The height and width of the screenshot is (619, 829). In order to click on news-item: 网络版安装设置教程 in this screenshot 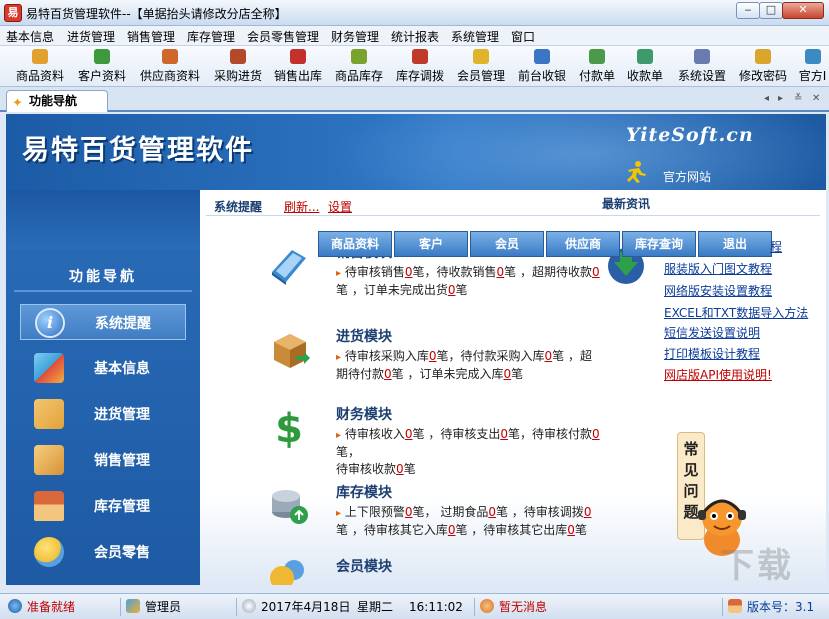, I will do `click(744, 290)`.